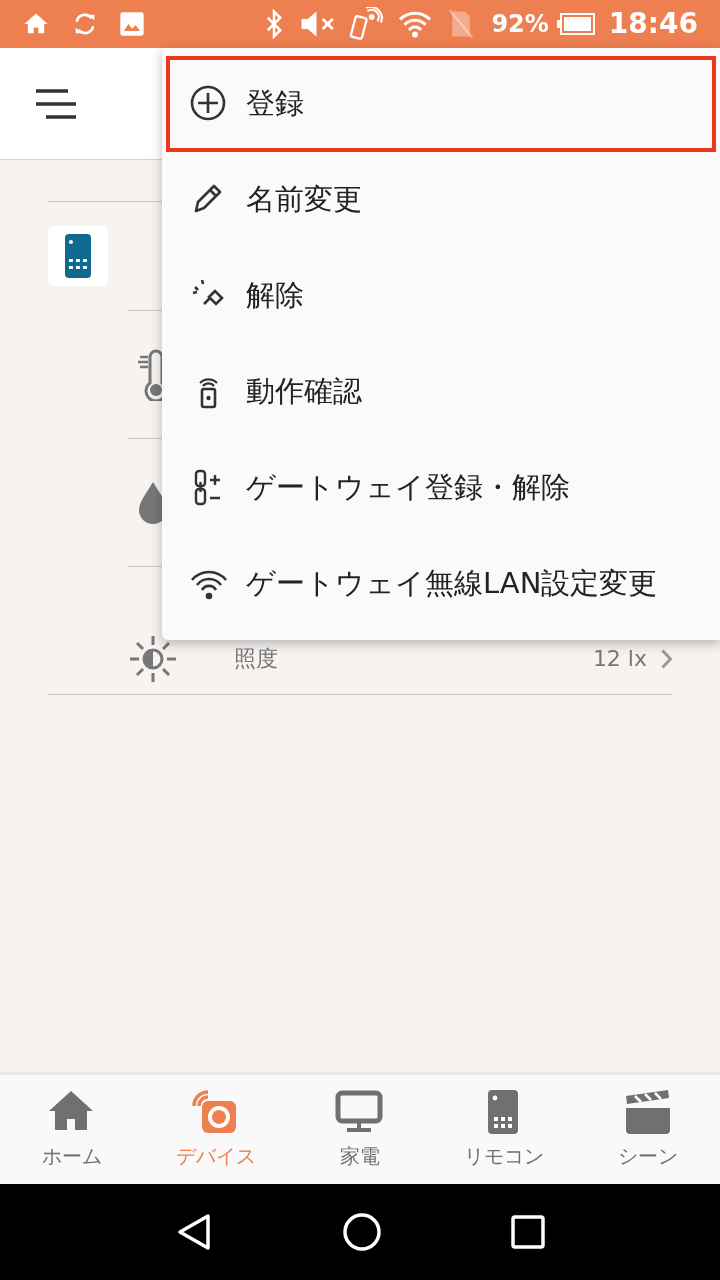 This screenshot has width=720, height=1280. What do you see at coordinates (441, 392) in the screenshot?
I see `menu-item: 動作確認` at bounding box center [441, 392].